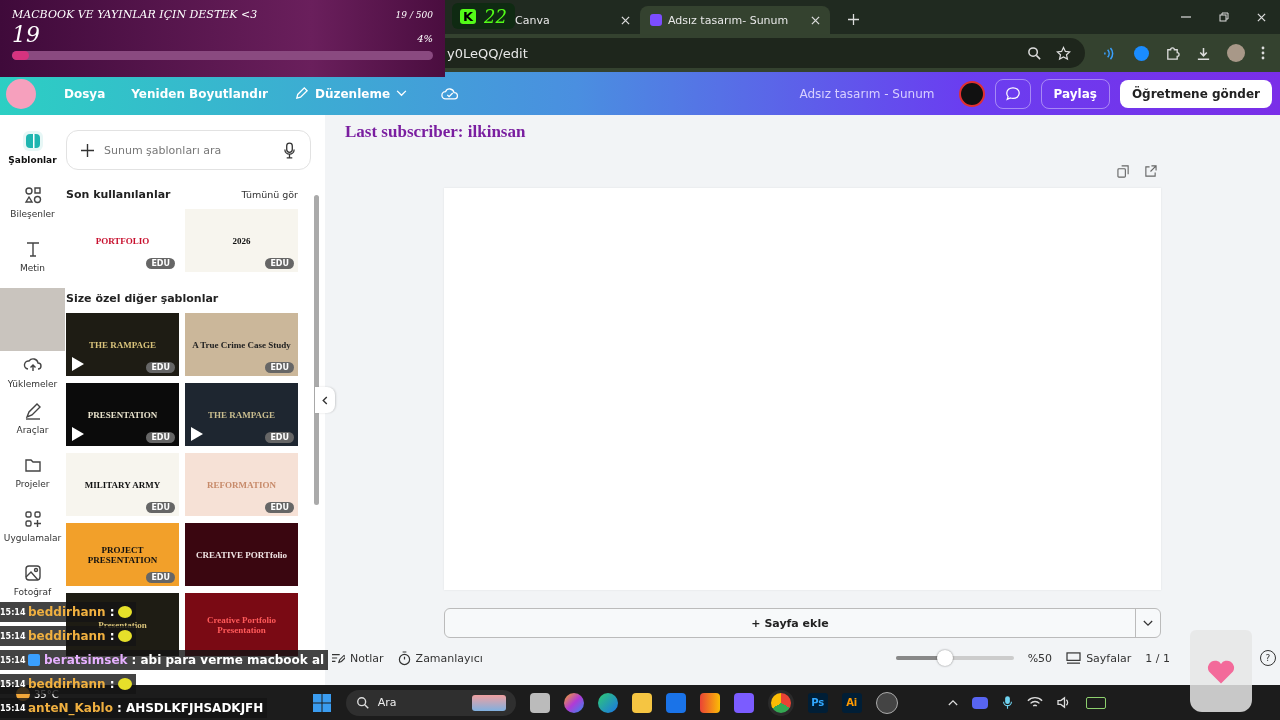  Describe the element at coordinates (188, 150) in the screenshot. I see `search-field: Sunum şablonları ara` at that location.